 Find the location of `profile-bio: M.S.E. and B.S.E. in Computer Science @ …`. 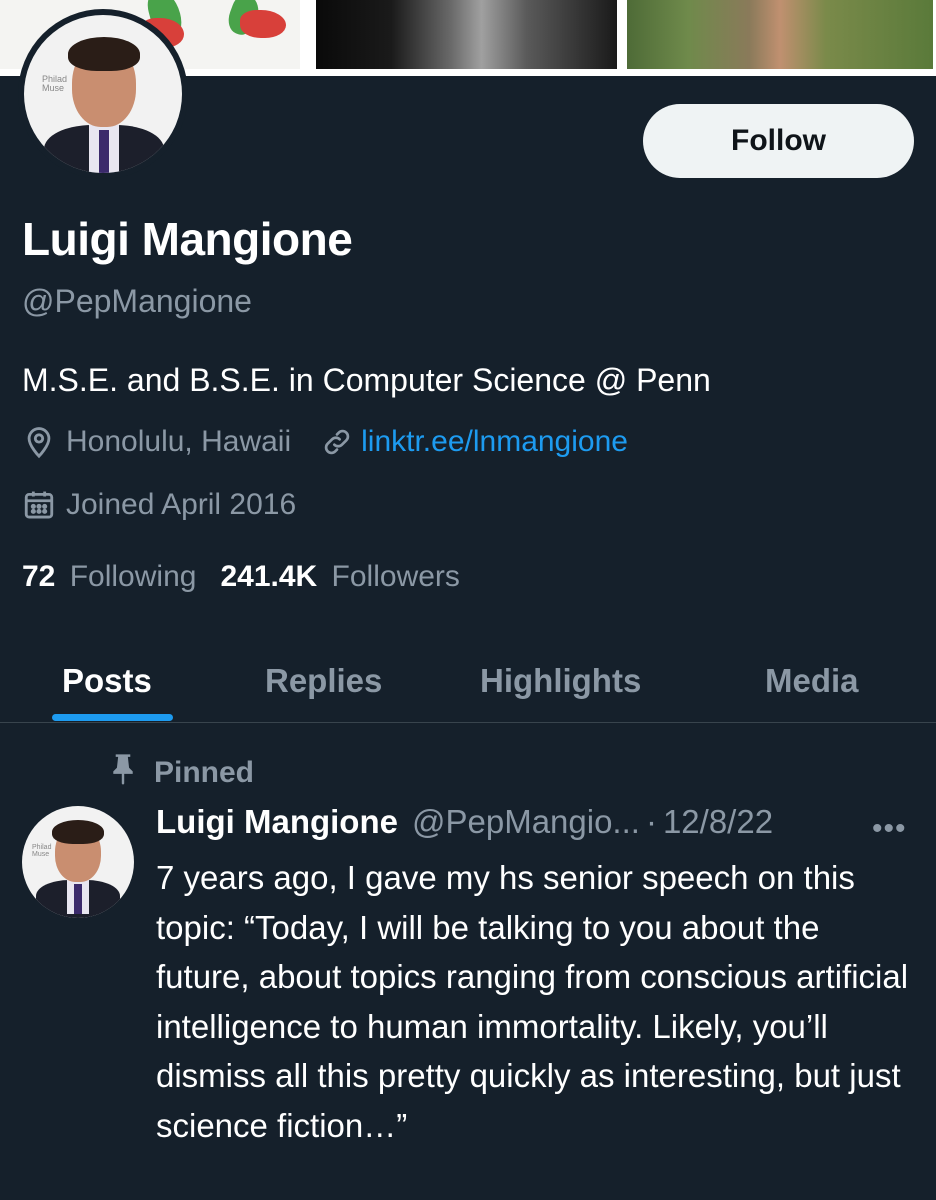

profile-bio: M.S.E. and B.S.E. in Computer Science @ … is located at coordinates (366, 380).